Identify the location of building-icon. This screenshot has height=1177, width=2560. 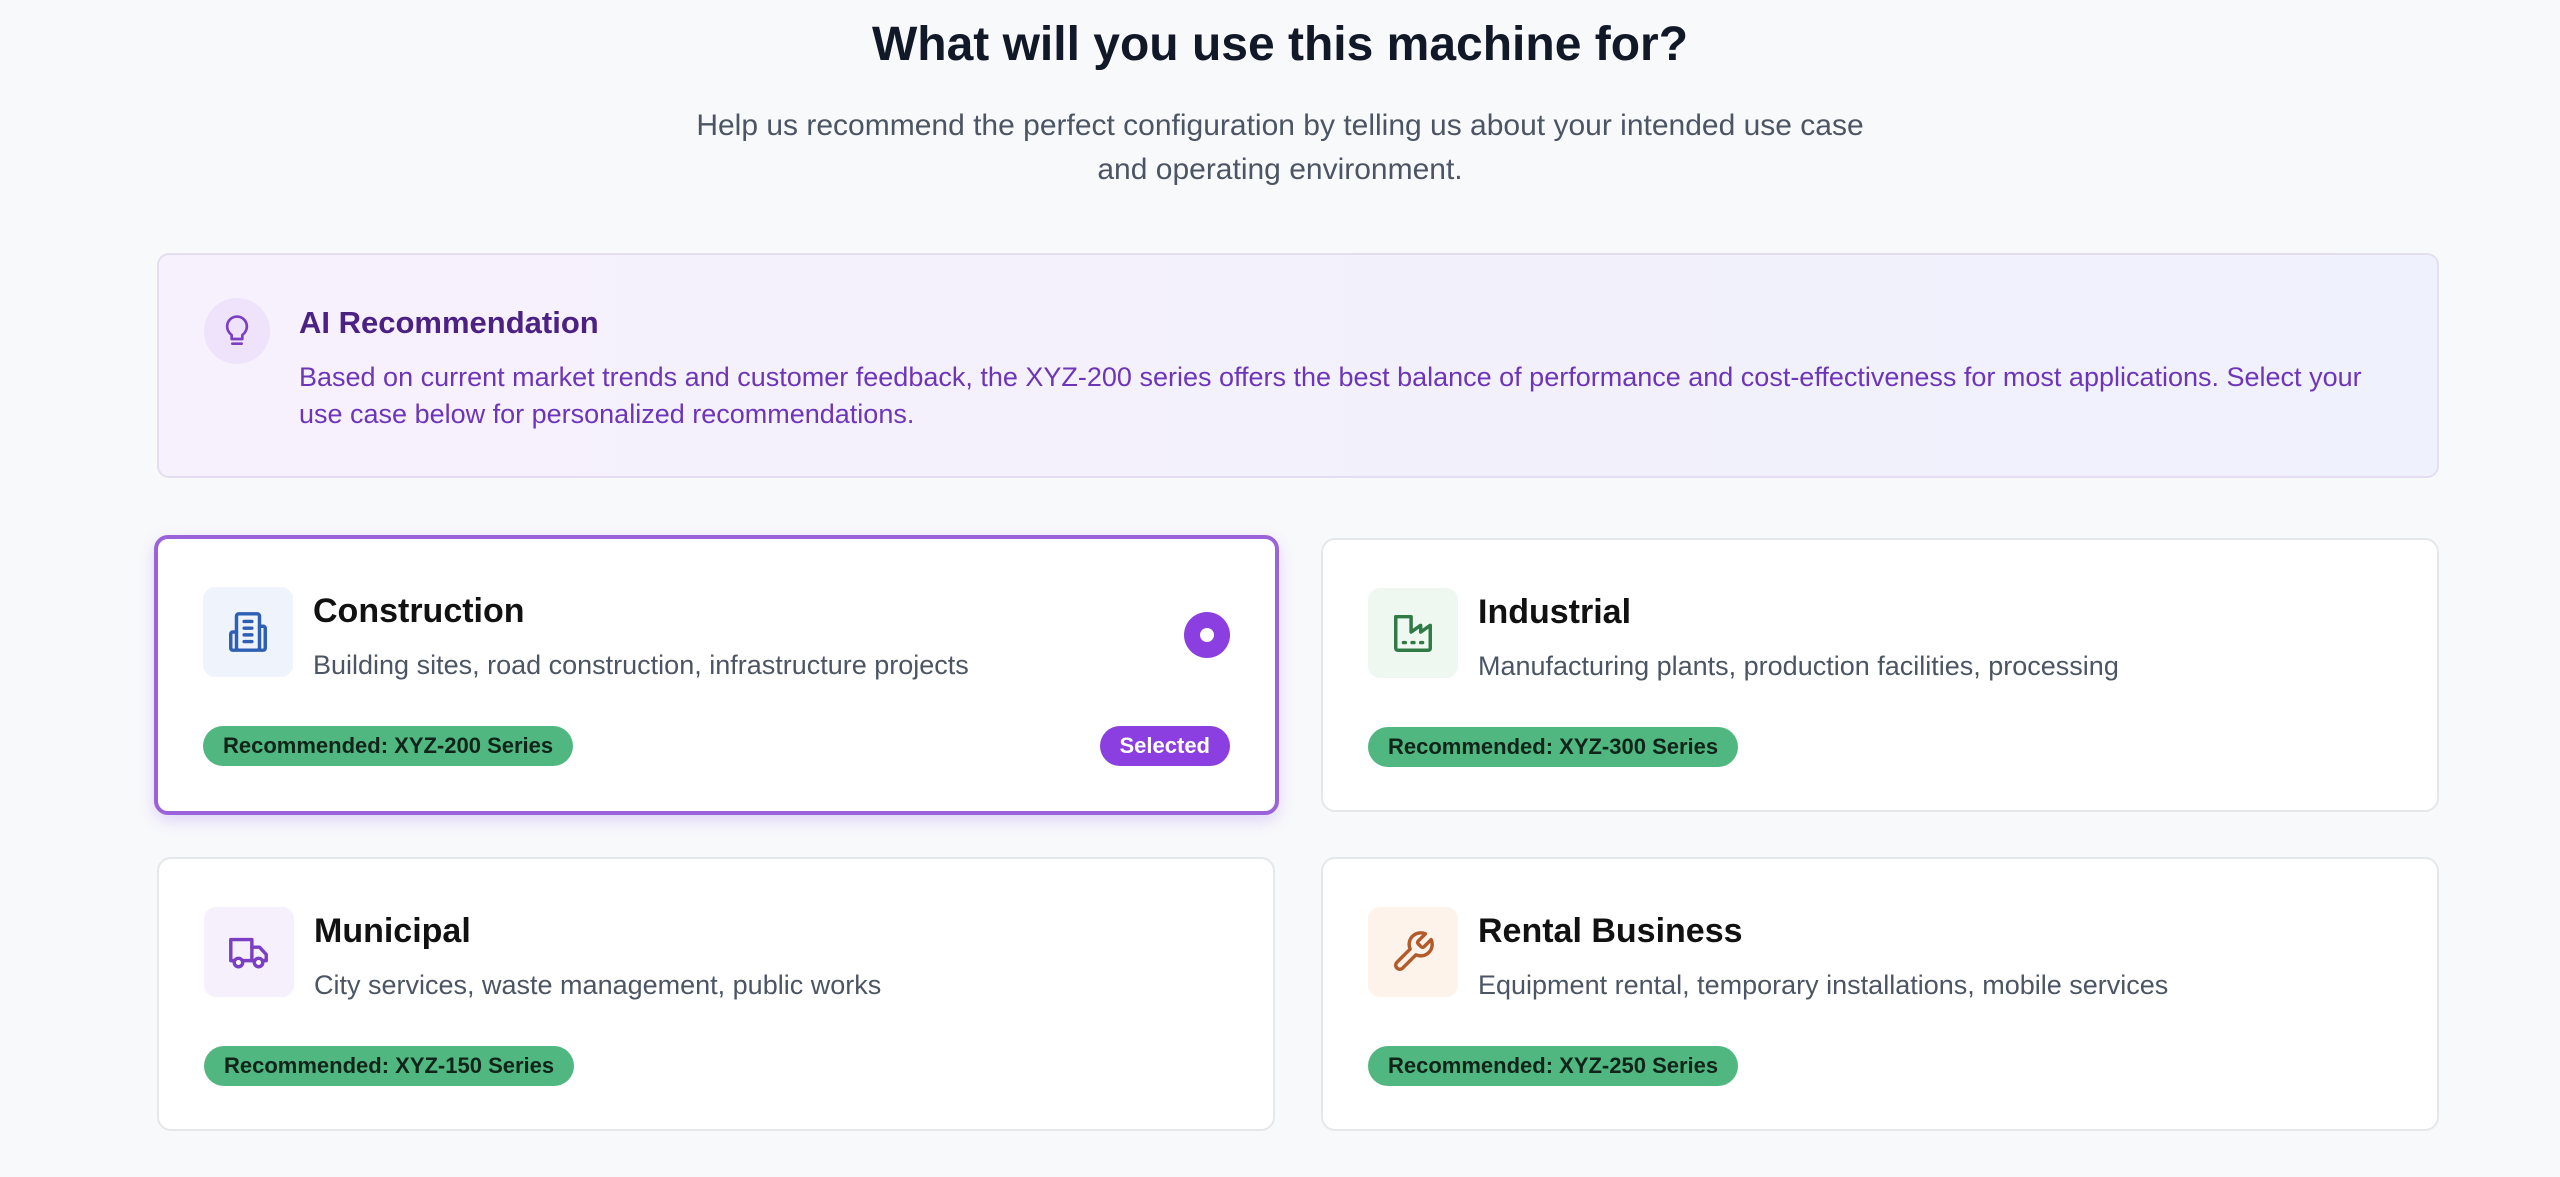
(248, 632).